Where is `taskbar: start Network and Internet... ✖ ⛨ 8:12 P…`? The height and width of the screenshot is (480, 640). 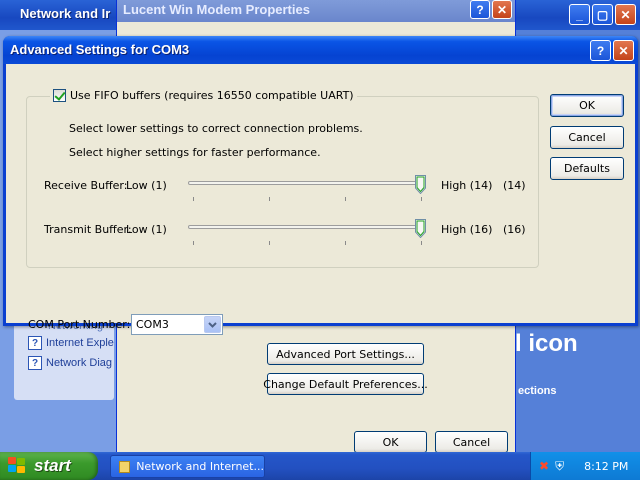
taskbar: start Network and Internet... ✖ ⛨ 8:12 P… is located at coordinates (320, 466).